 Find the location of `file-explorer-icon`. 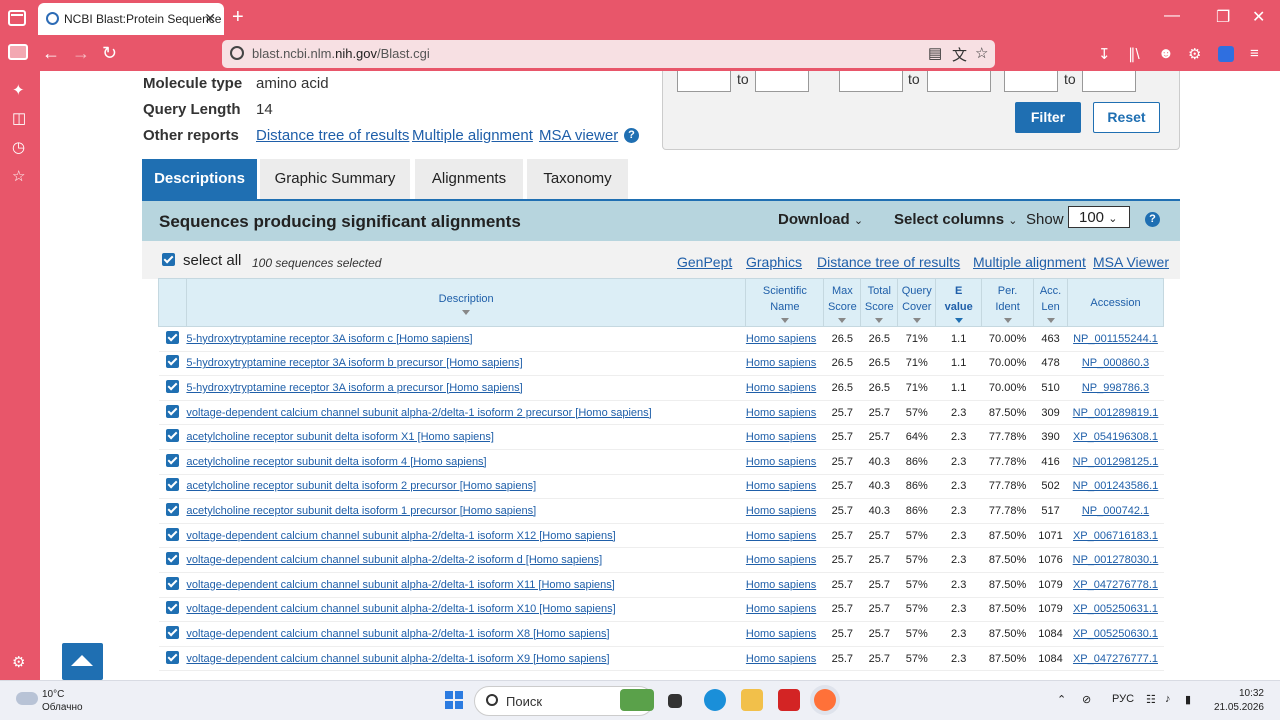

file-explorer-icon is located at coordinates (752, 700).